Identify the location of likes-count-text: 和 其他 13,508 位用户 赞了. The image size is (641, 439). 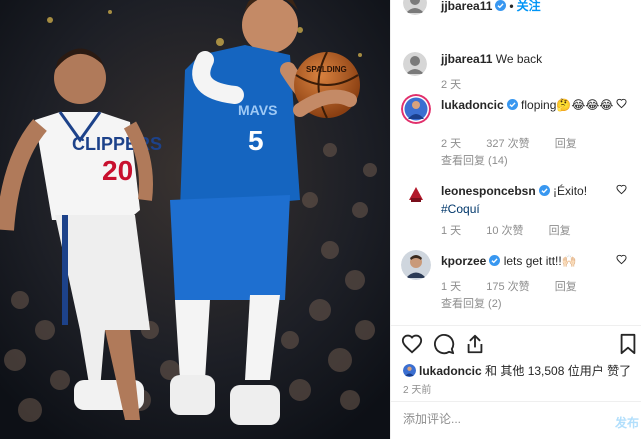
(558, 371).